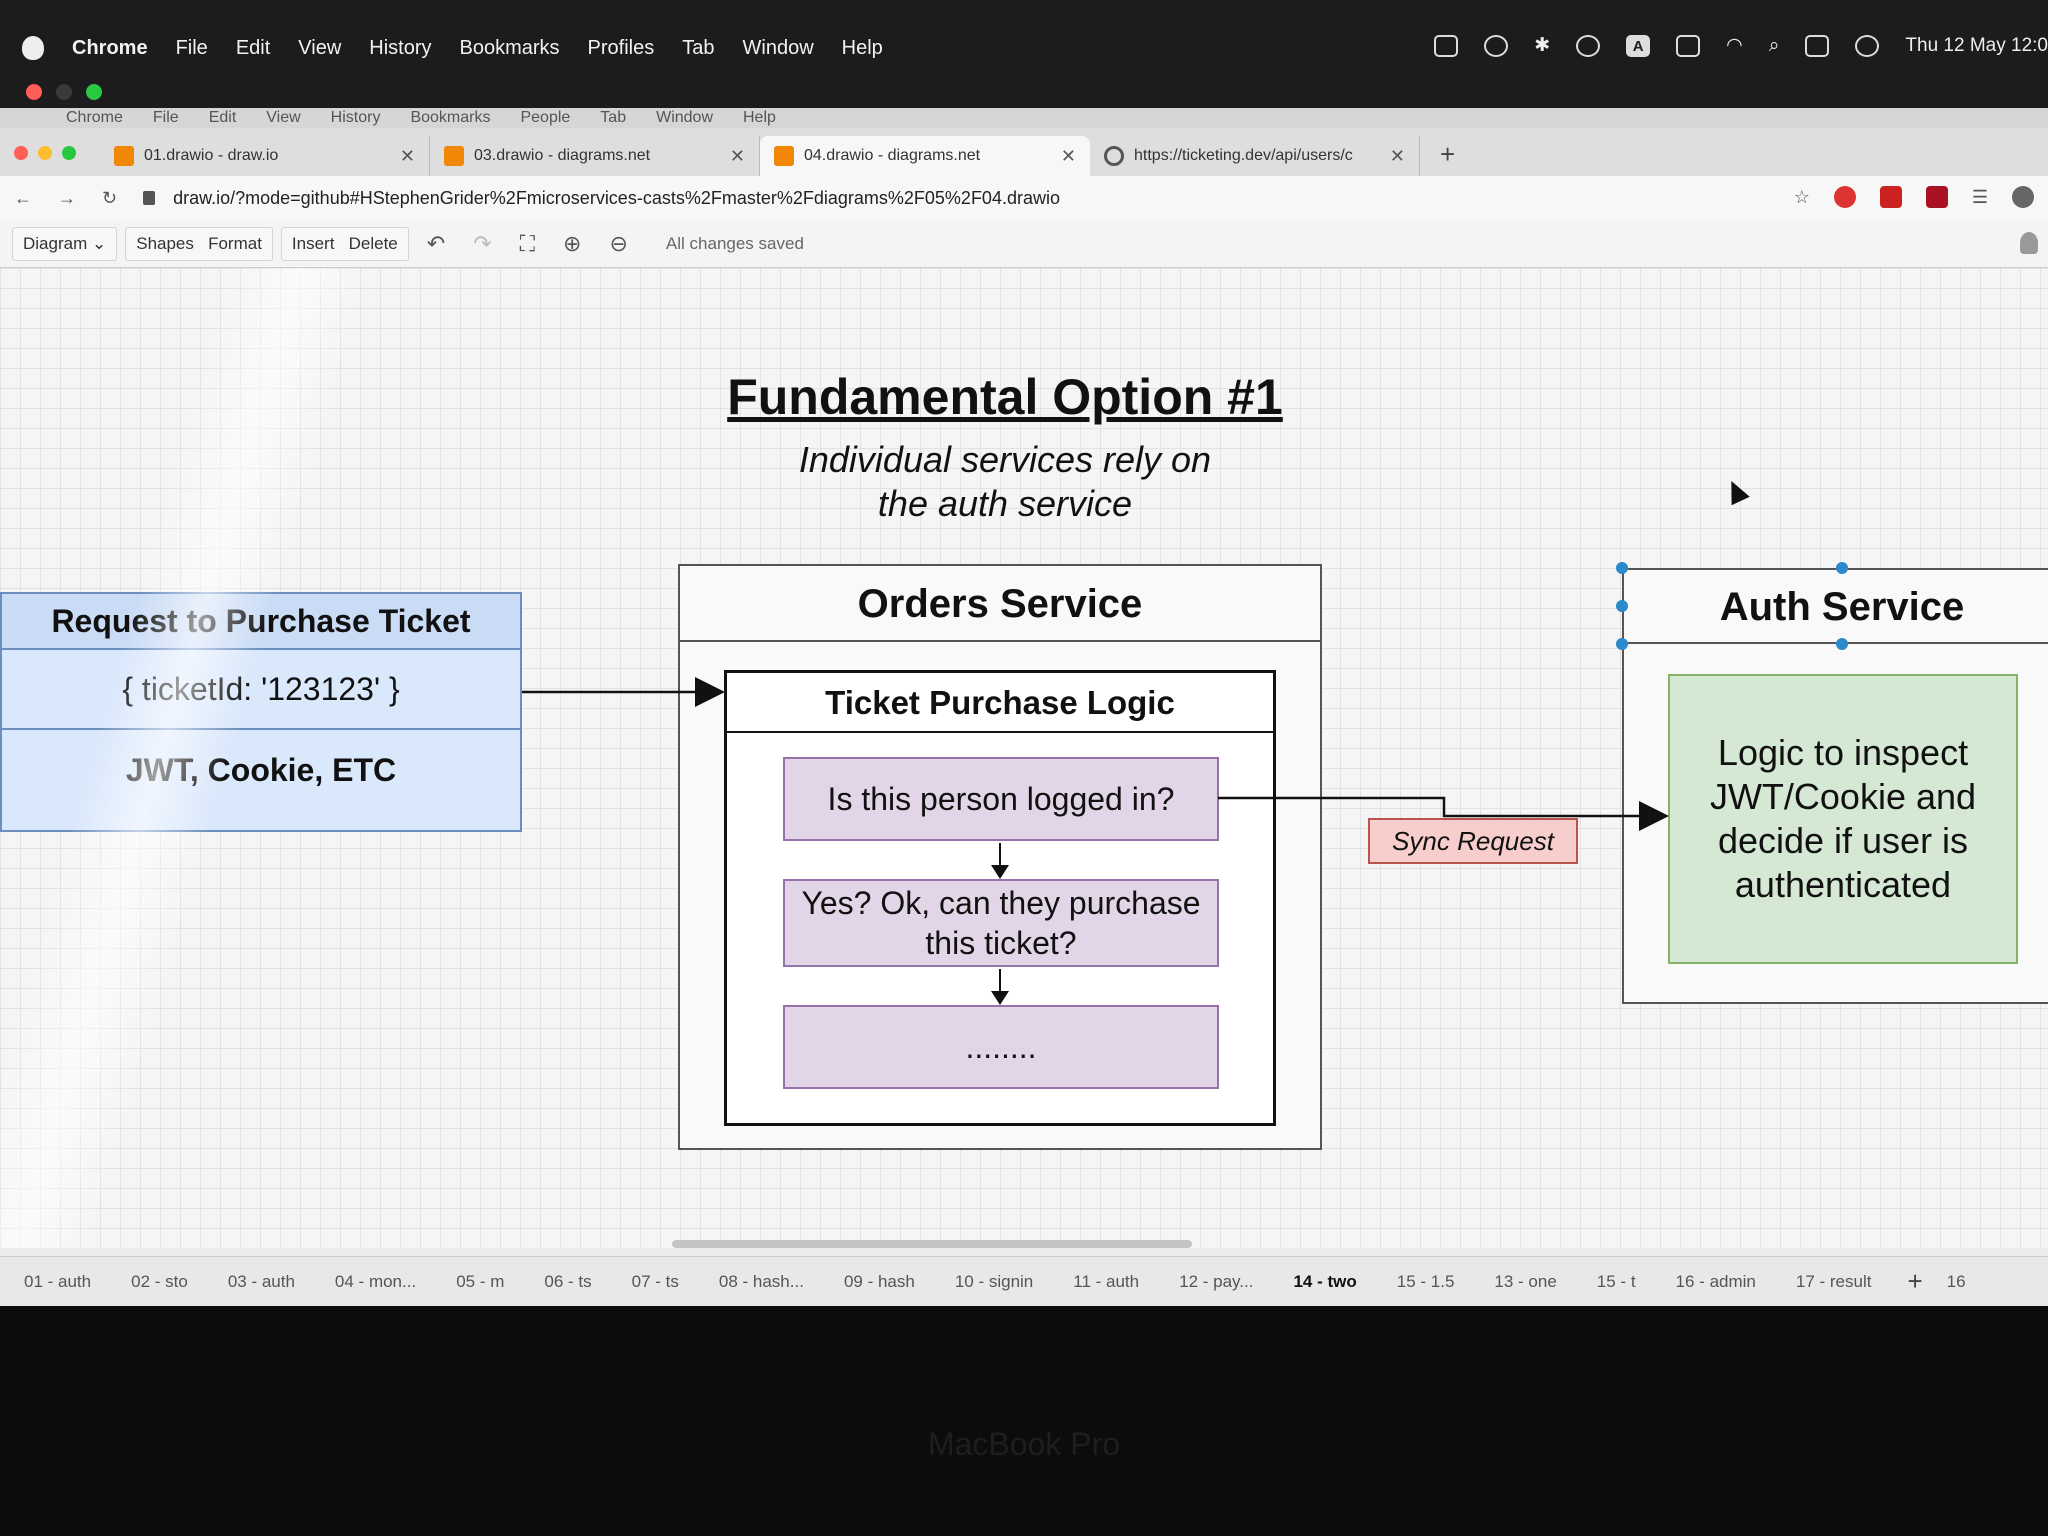  Describe the element at coordinates (1817, 45) in the screenshot. I see `control-center-icon` at that location.